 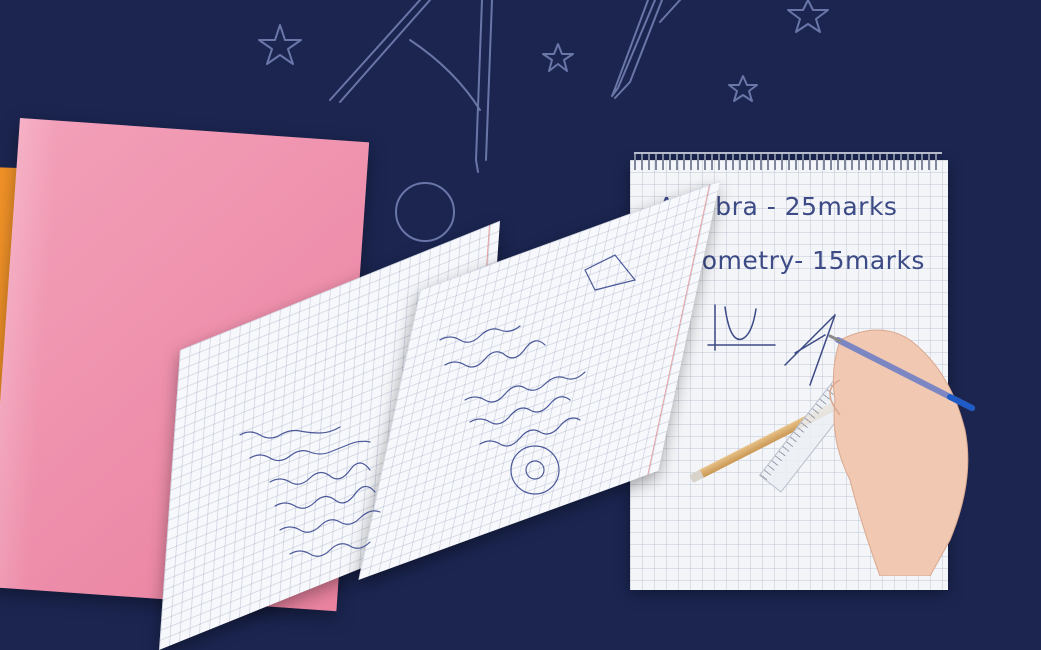 What do you see at coordinates (646, 49) in the screenshot?
I see `pen-icon` at bounding box center [646, 49].